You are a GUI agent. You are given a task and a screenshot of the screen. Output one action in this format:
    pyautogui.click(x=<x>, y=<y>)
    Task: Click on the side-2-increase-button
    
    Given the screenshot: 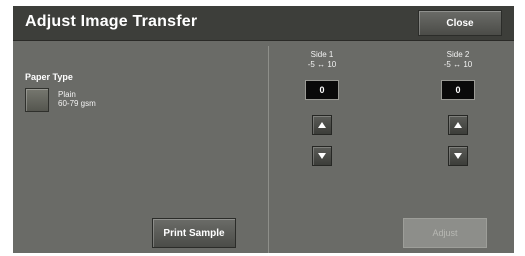 What is the action you would take?
    pyautogui.click(x=458, y=125)
    